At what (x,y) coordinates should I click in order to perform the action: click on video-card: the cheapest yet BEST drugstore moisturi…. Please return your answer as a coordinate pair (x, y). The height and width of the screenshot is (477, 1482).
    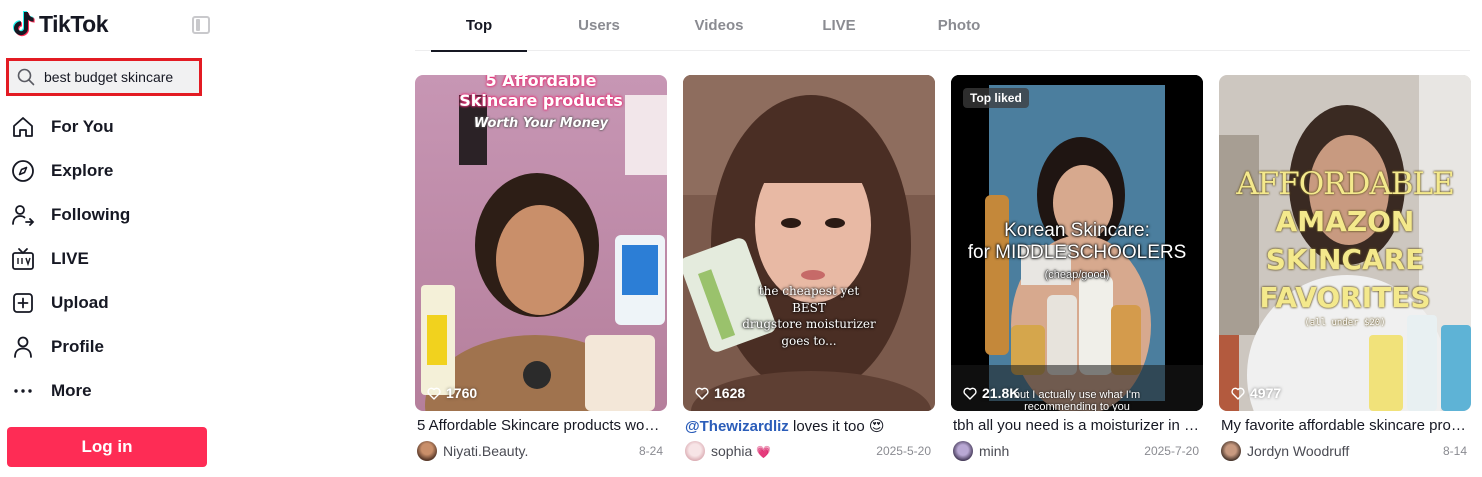
    Looking at the image, I should click on (809, 268).